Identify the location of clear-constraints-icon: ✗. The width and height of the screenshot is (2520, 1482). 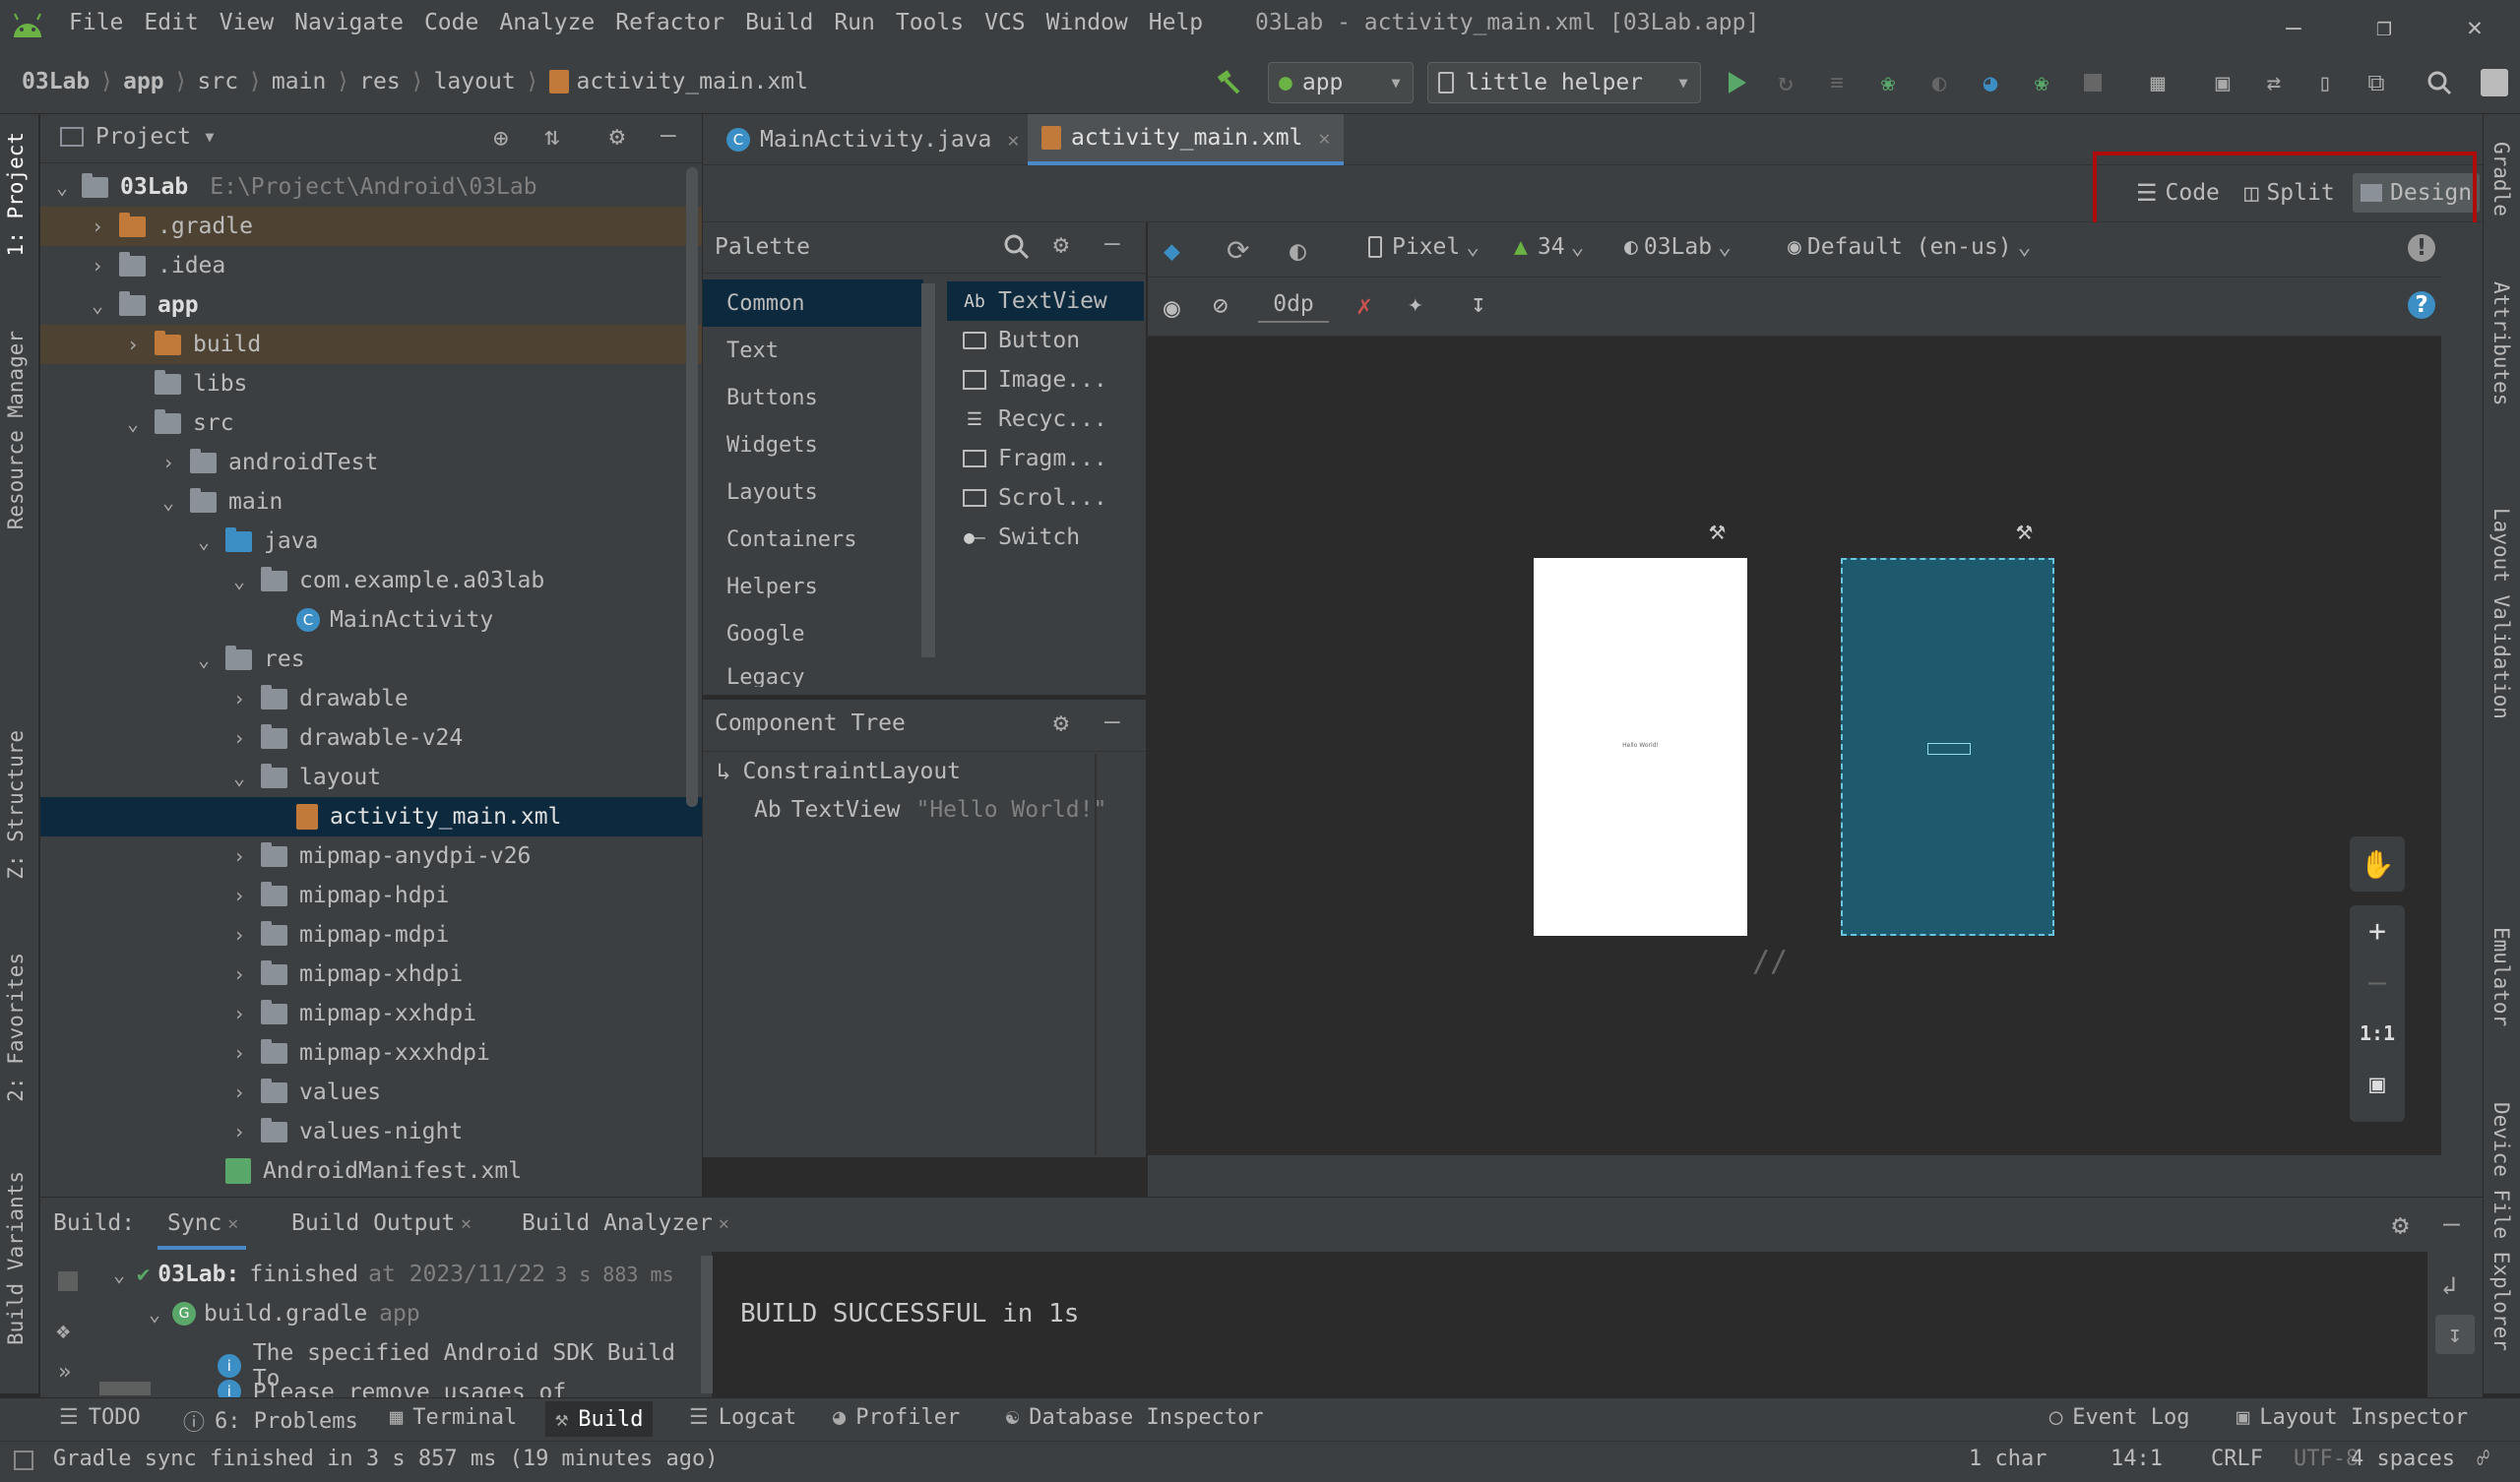
(1364, 306).